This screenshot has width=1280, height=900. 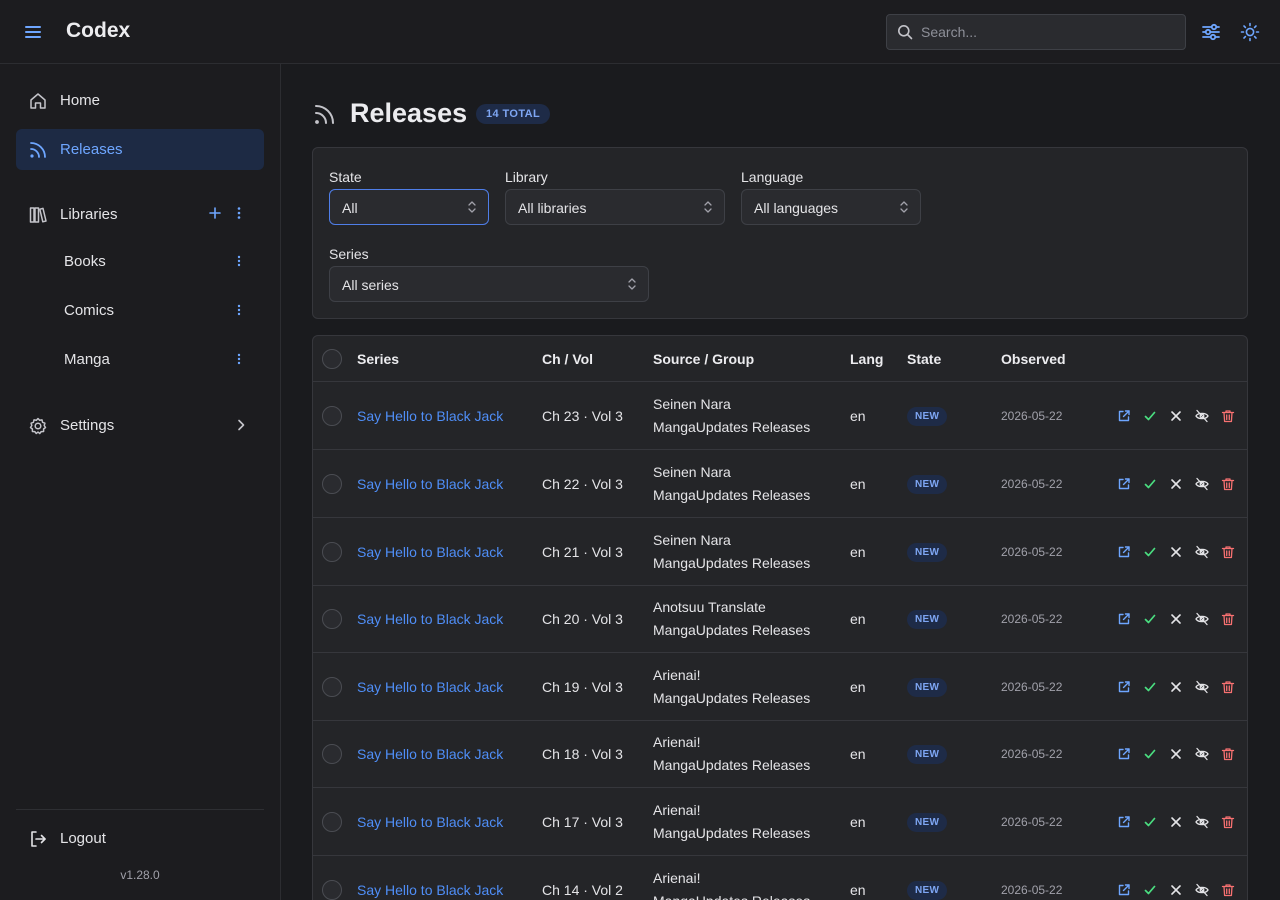 I want to click on column-header-lang: Lang, so click(x=866, y=359).